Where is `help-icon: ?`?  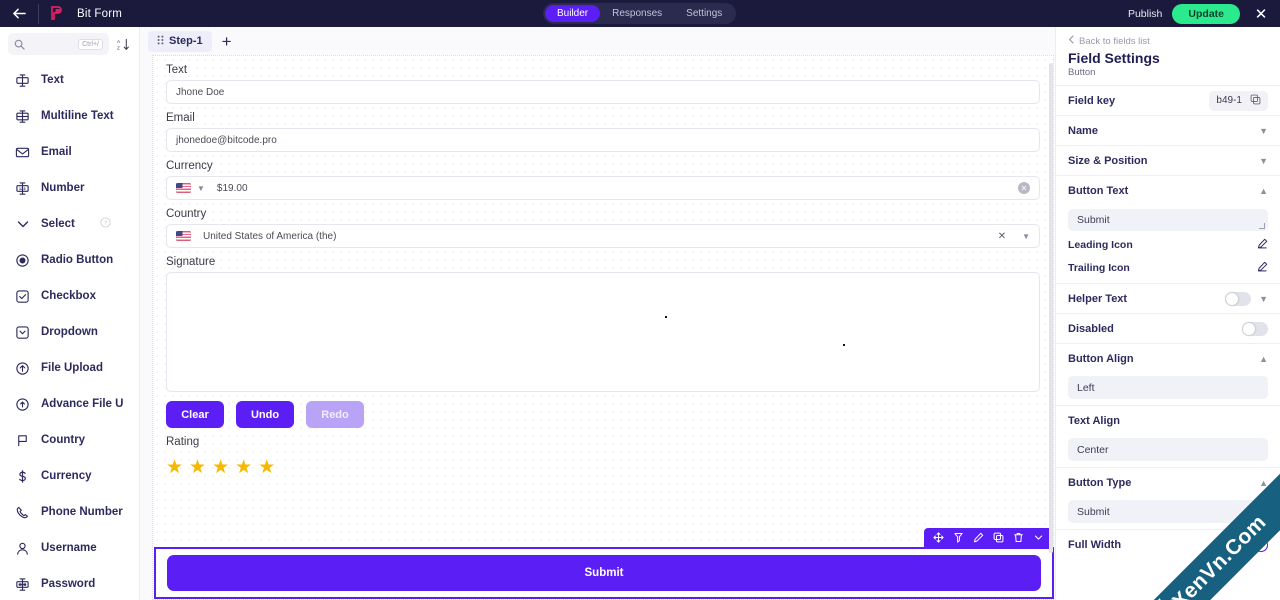 help-icon: ? is located at coordinates (105, 224).